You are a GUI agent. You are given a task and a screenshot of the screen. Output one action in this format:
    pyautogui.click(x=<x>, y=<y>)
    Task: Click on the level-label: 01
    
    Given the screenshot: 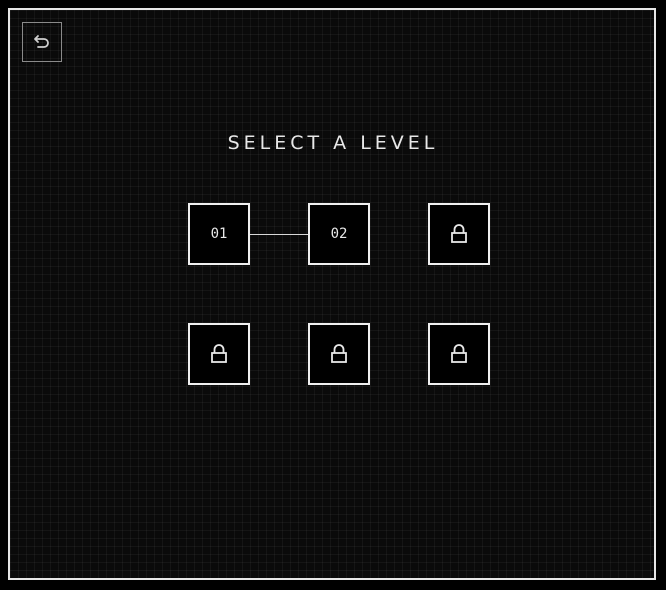 What is the action you would take?
    pyautogui.click(x=219, y=234)
    